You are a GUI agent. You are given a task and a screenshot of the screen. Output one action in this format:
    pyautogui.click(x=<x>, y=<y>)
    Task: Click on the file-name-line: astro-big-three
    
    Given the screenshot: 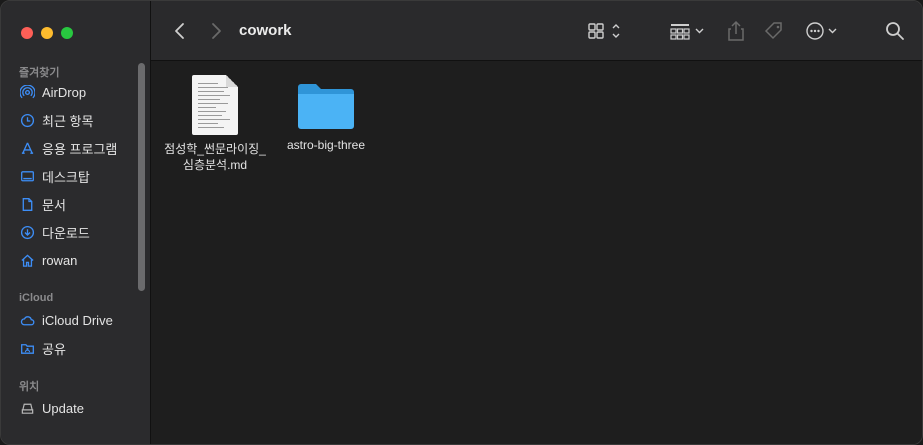 What is the action you would take?
    pyautogui.click(x=326, y=145)
    